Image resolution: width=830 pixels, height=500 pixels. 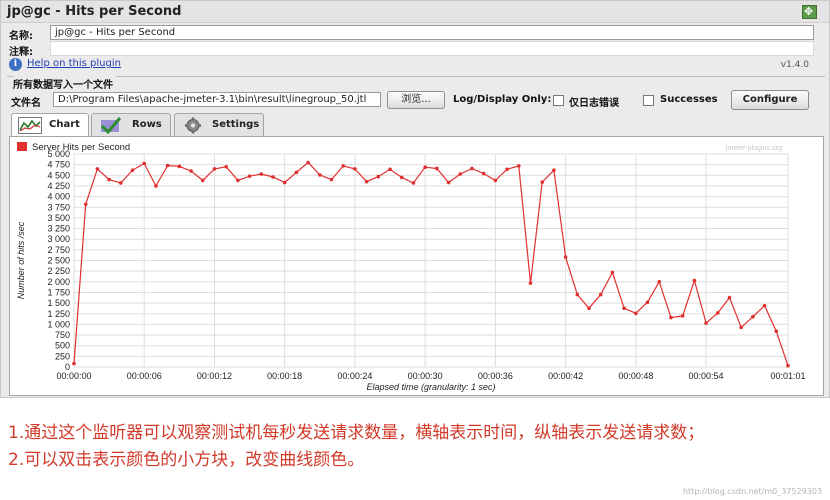 What do you see at coordinates (15, 64) in the screenshot?
I see `info-icon: i` at bounding box center [15, 64].